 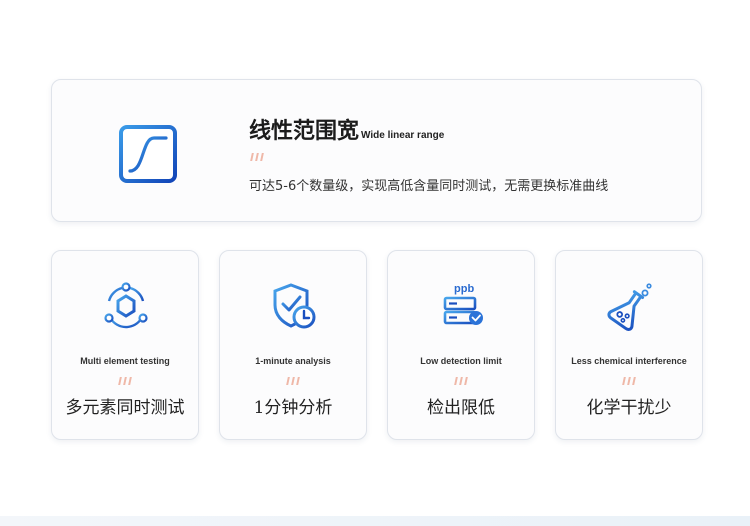 What do you see at coordinates (125, 361) in the screenshot?
I see `feature-title-en: Multi element testing` at bounding box center [125, 361].